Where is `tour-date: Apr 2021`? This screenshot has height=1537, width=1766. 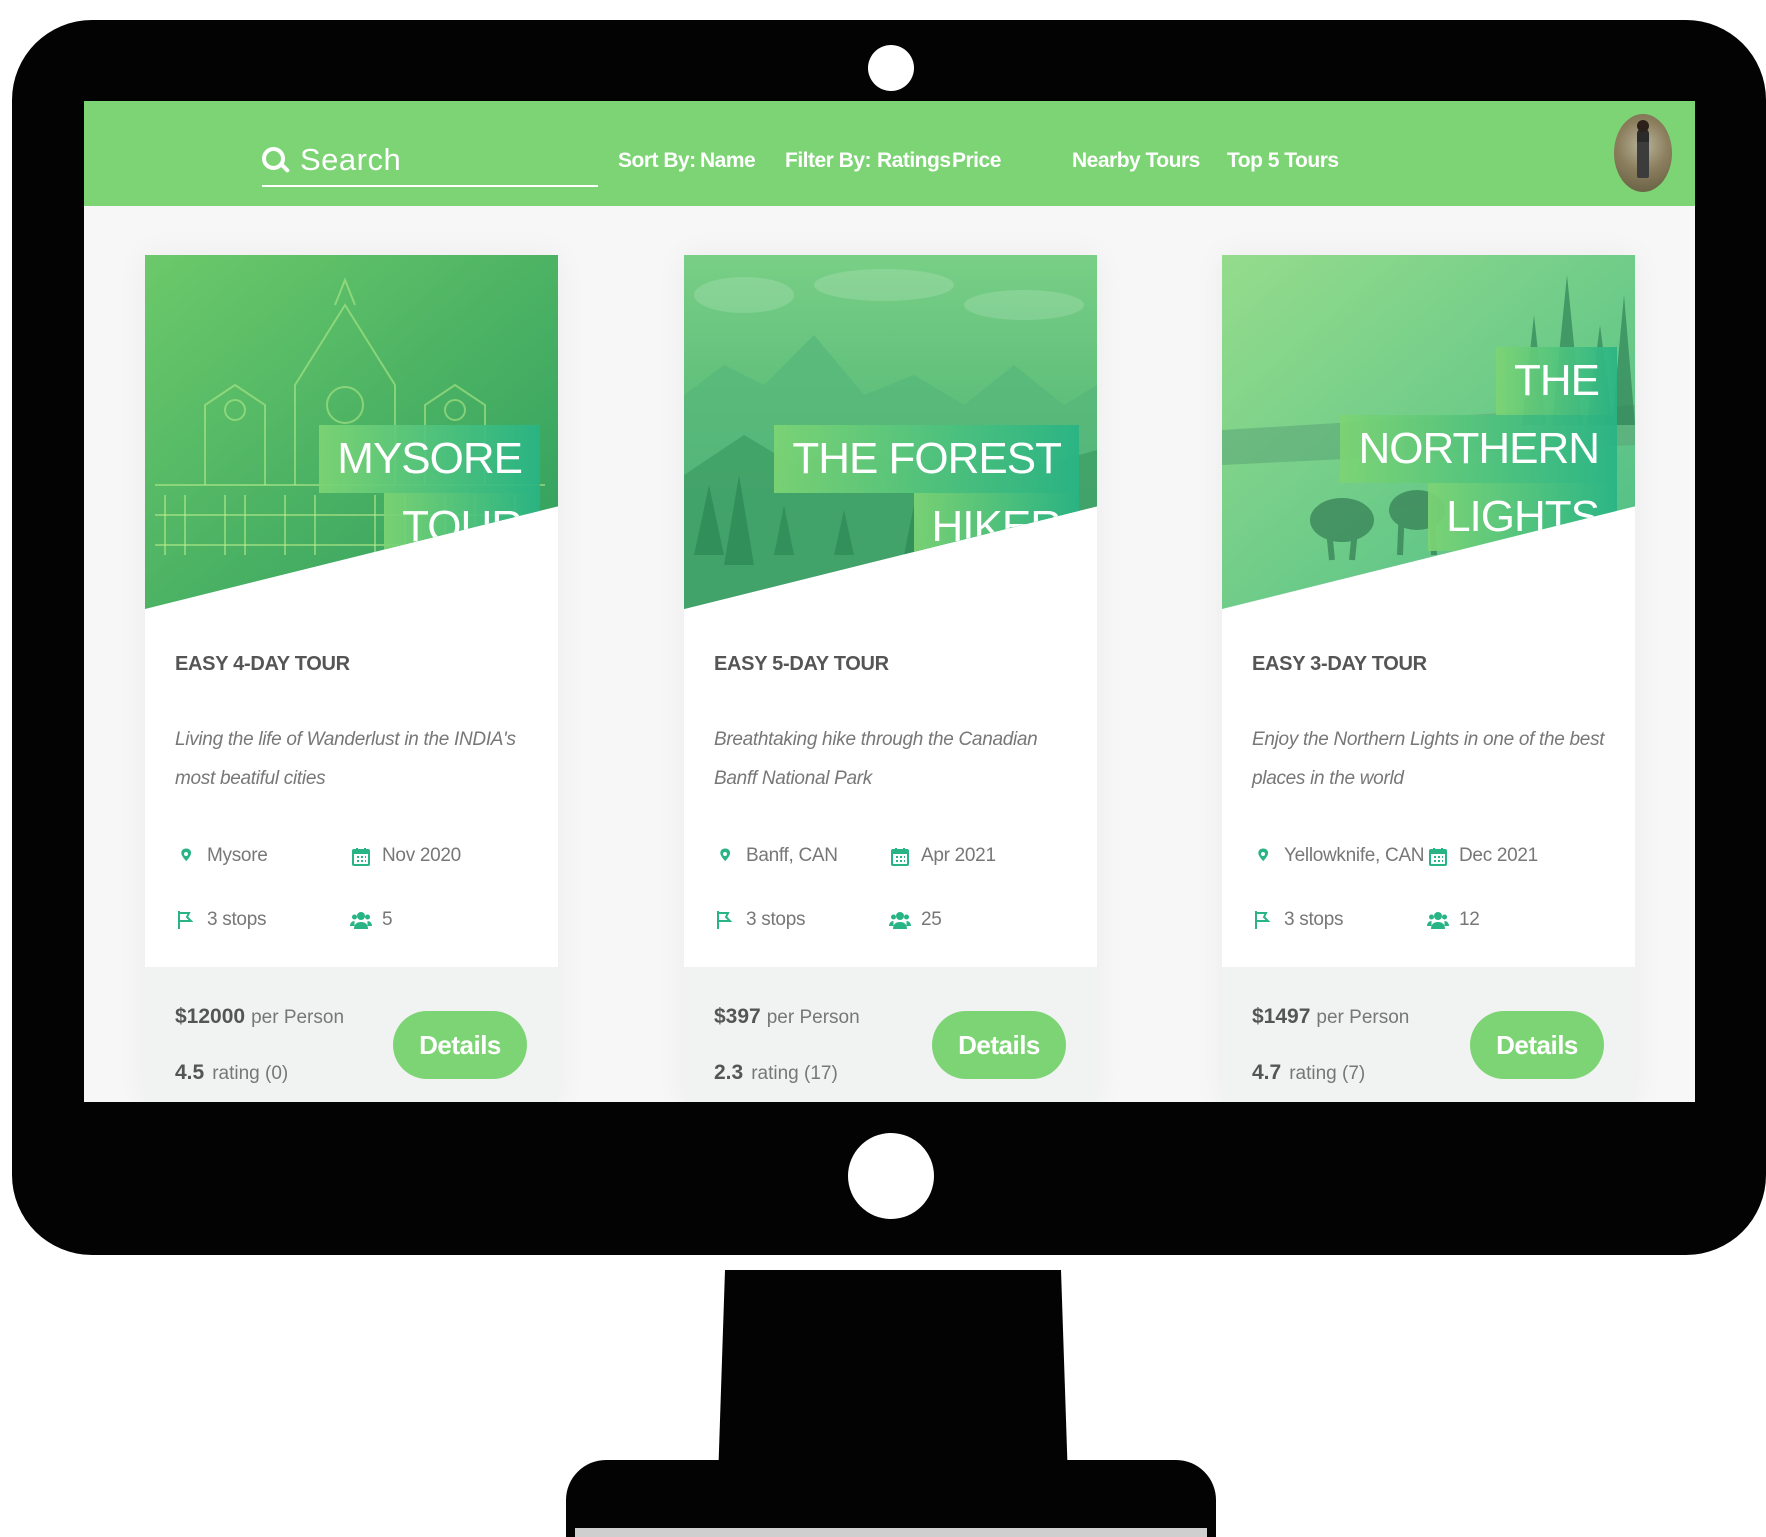 tour-date: Apr 2021 is located at coordinates (942, 856).